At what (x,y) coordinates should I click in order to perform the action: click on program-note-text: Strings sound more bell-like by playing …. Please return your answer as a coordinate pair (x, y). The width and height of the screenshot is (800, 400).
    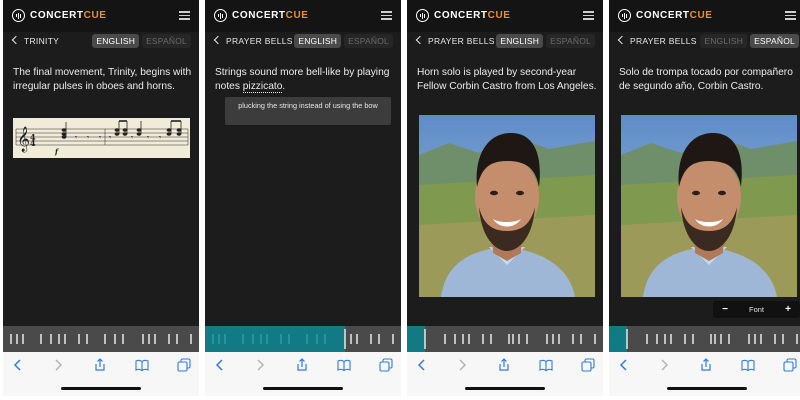
    Looking at the image, I should click on (302, 80).